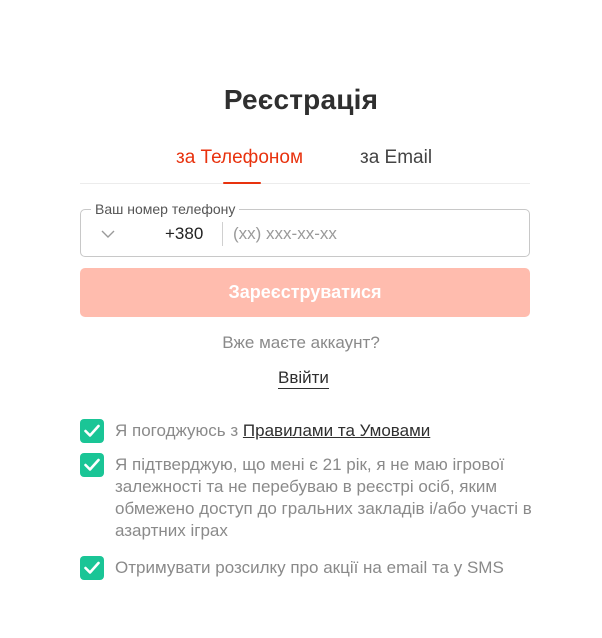  Describe the element at coordinates (396, 158) in the screenshot. I see `tab-email: за Email` at that location.